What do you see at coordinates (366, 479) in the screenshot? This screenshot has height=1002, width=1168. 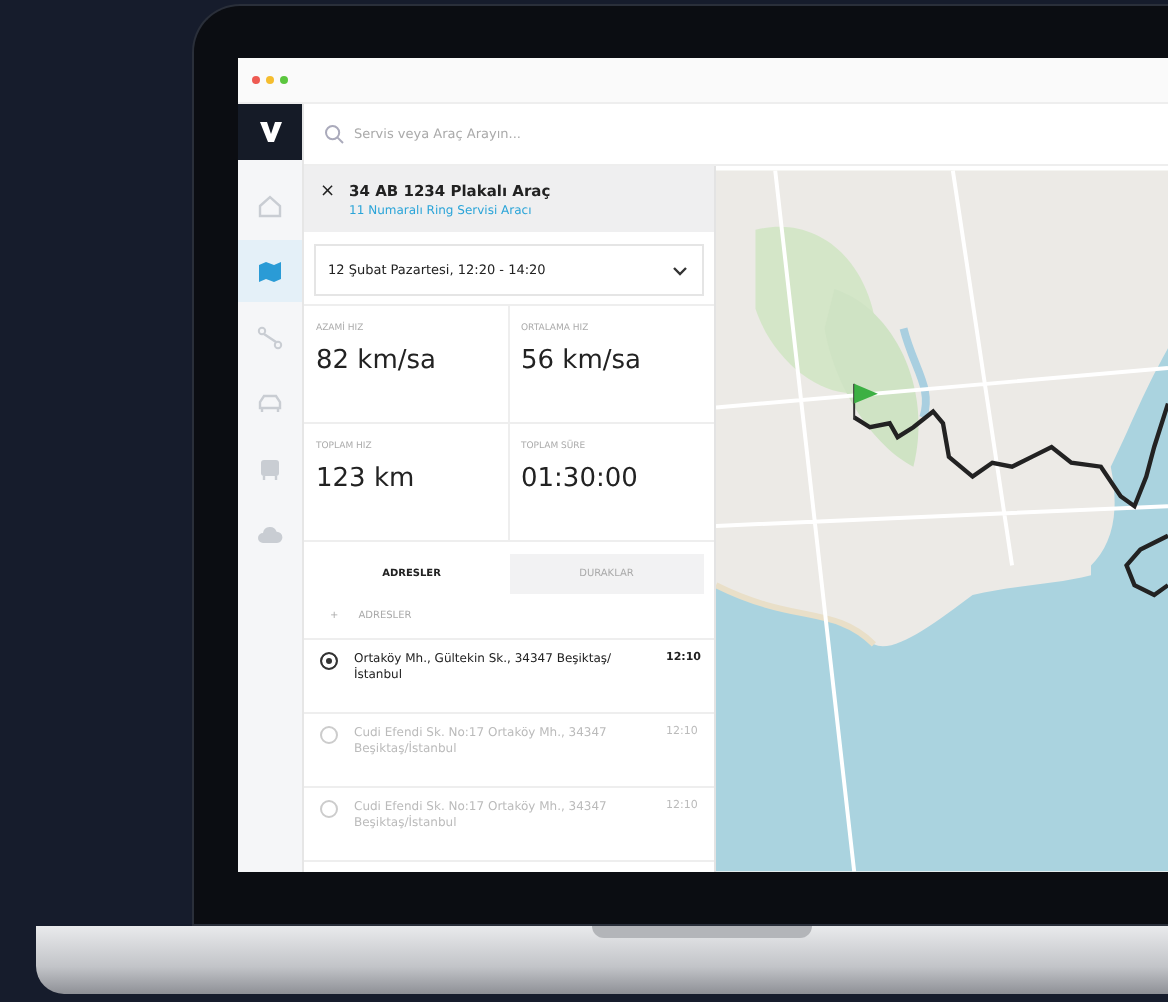 I see `stat-value: 123 km` at bounding box center [366, 479].